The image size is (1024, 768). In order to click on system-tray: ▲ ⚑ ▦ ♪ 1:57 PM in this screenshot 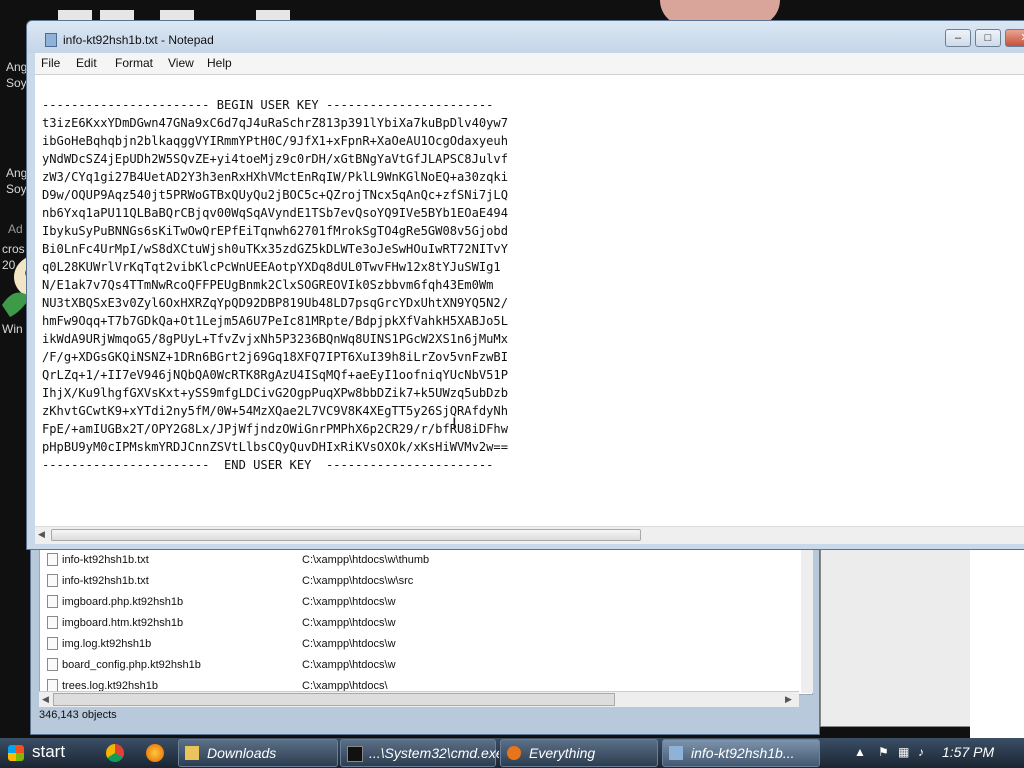, I will do `click(936, 753)`.